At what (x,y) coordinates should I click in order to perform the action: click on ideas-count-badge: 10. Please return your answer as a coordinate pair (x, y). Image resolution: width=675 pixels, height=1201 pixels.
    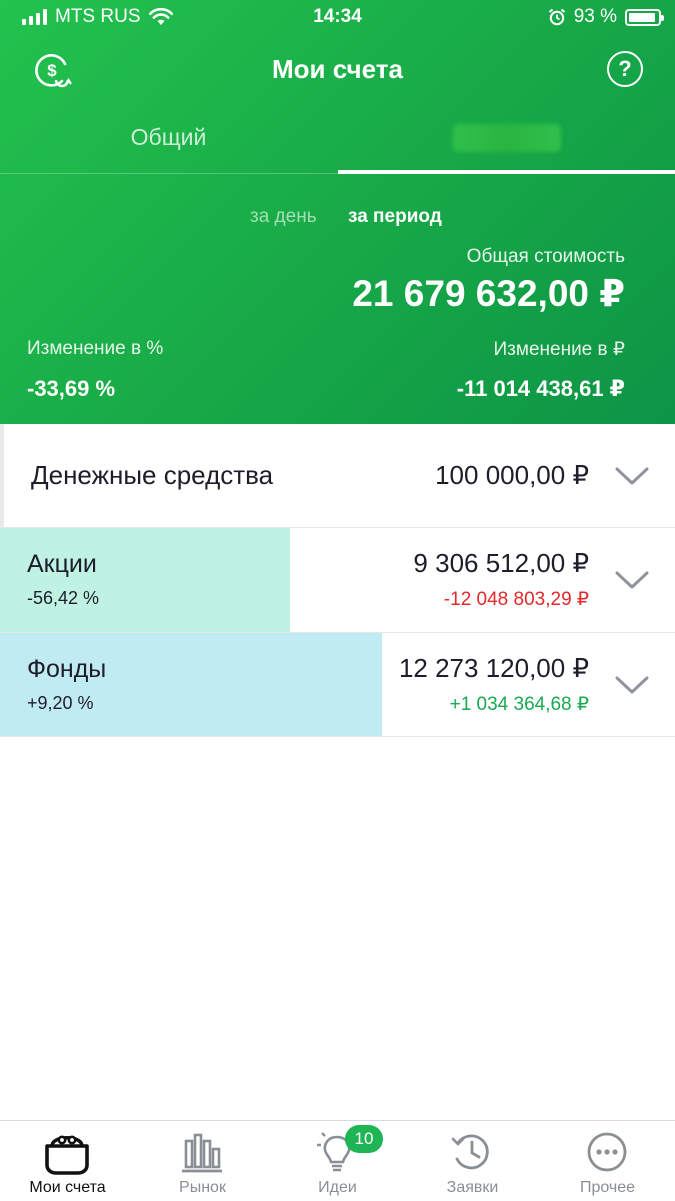
    Looking at the image, I should click on (364, 1139).